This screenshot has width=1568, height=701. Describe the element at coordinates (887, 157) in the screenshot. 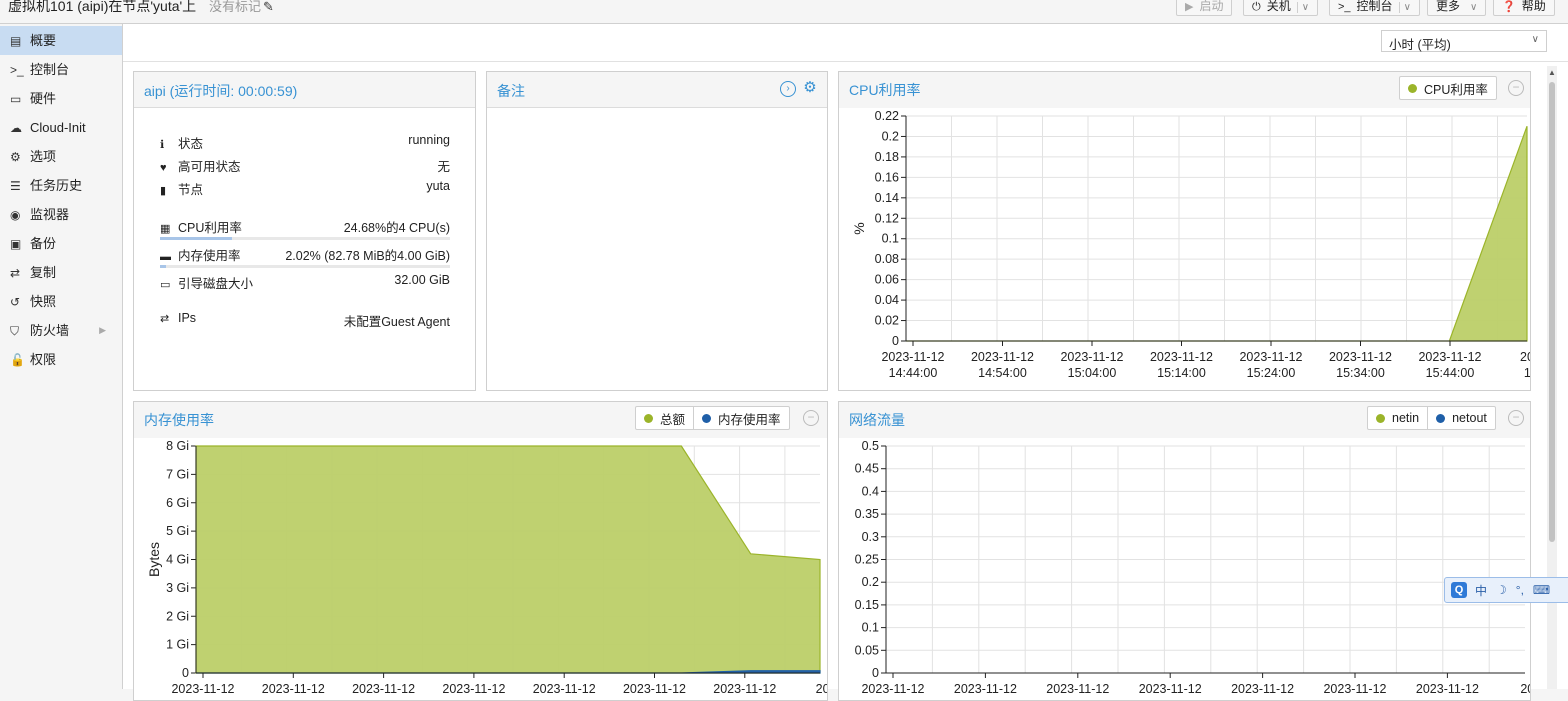

I see `y-tick-label: 0.18` at that location.